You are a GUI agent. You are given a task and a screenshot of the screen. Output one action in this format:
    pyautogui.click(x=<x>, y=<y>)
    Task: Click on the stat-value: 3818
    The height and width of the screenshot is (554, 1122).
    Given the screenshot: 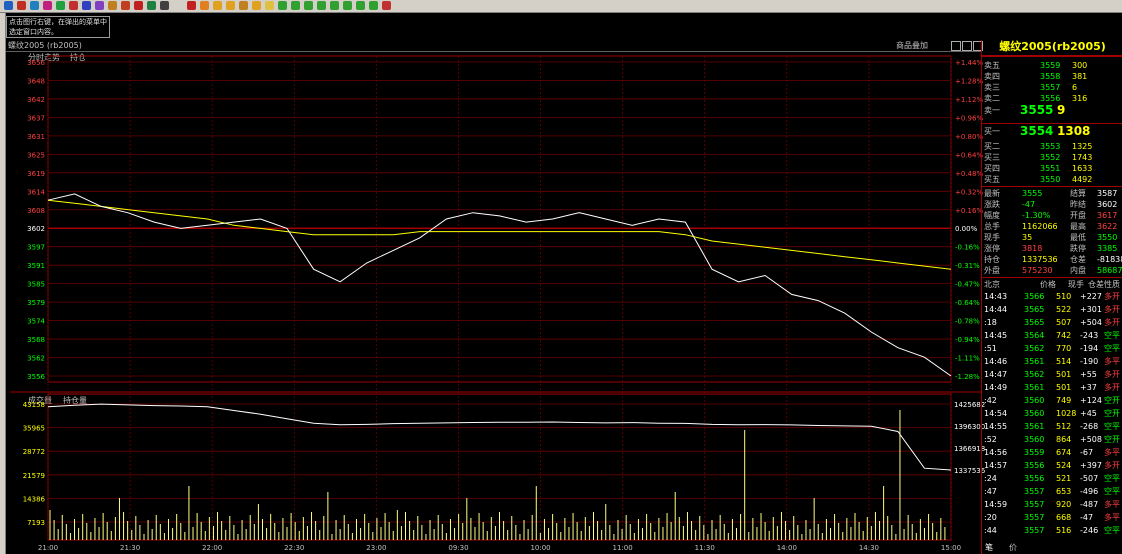 What is the action you would take?
    pyautogui.click(x=1032, y=248)
    